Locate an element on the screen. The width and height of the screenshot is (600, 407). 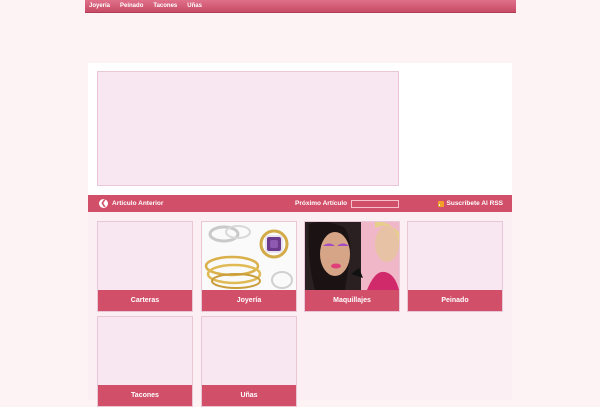
category-tile-peinado: Peinado is located at coordinates (455, 266).